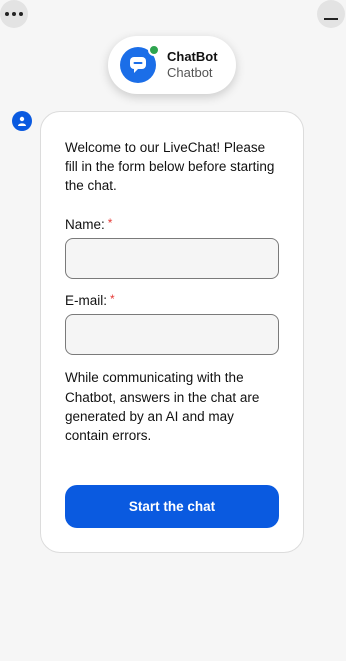  I want to click on name-label-text: Name:, so click(85, 225).